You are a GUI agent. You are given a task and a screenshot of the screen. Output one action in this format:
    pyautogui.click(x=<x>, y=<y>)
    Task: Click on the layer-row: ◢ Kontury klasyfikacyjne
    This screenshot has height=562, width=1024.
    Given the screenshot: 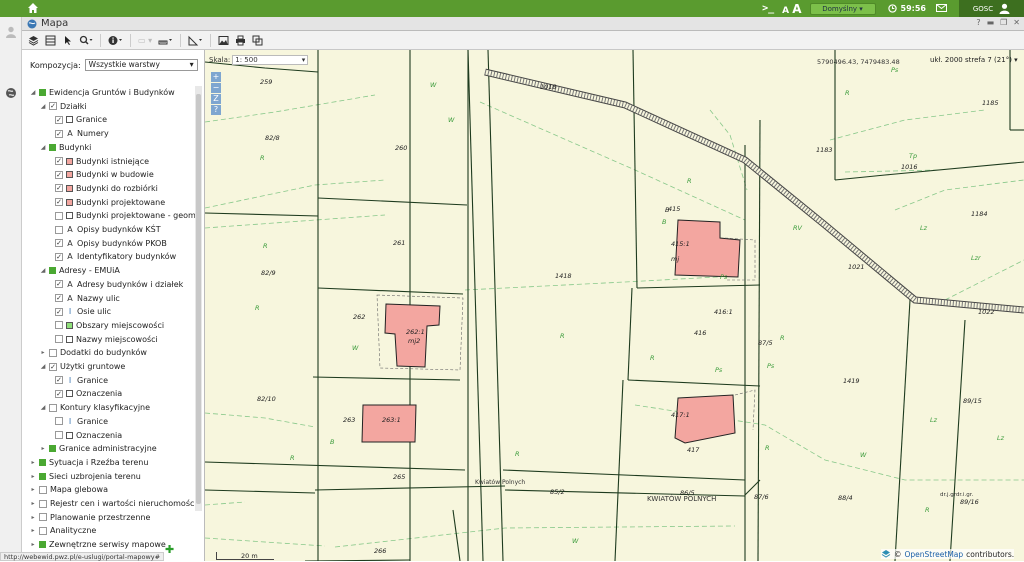 What is the action you would take?
    pyautogui.click(x=95, y=407)
    